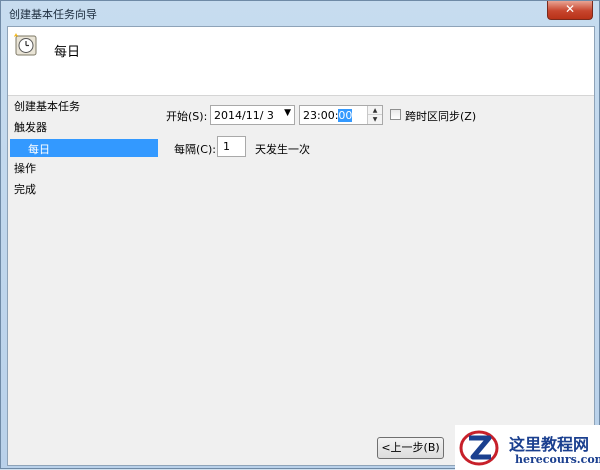 The image size is (600, 470). I want to click on start-time-prefix: 23:00:, so click(321, 115).